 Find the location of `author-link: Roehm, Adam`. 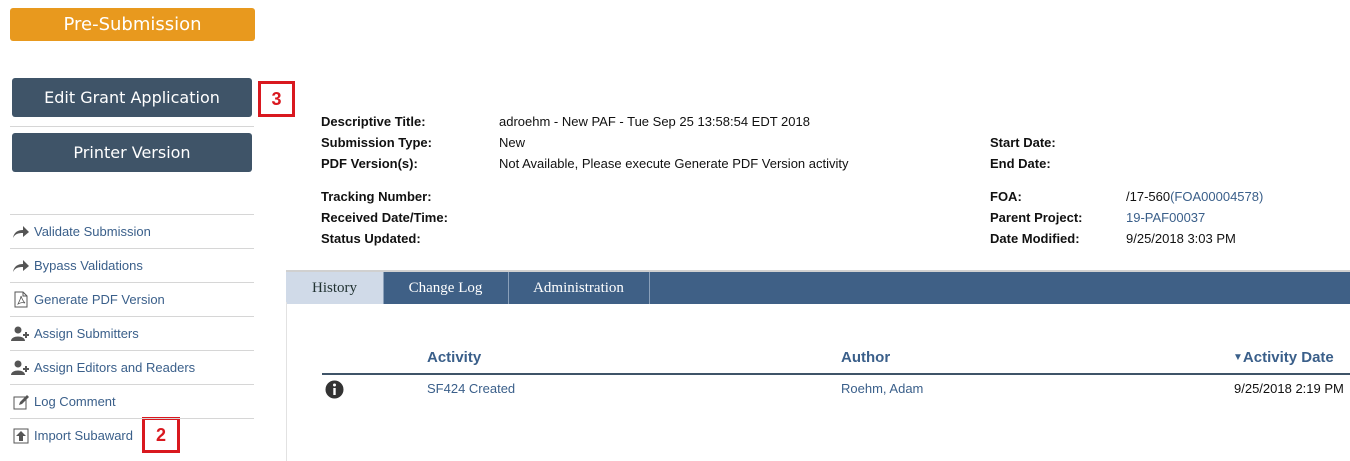

author-link: Roehm, Adam is located at coordinates (882, 388).